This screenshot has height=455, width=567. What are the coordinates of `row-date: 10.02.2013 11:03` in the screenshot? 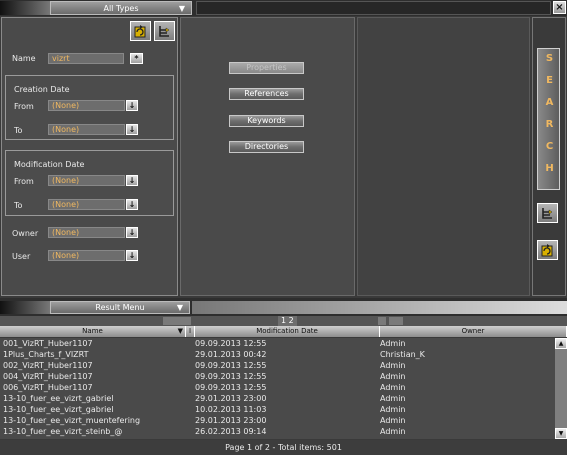 It's located at (231, 409).